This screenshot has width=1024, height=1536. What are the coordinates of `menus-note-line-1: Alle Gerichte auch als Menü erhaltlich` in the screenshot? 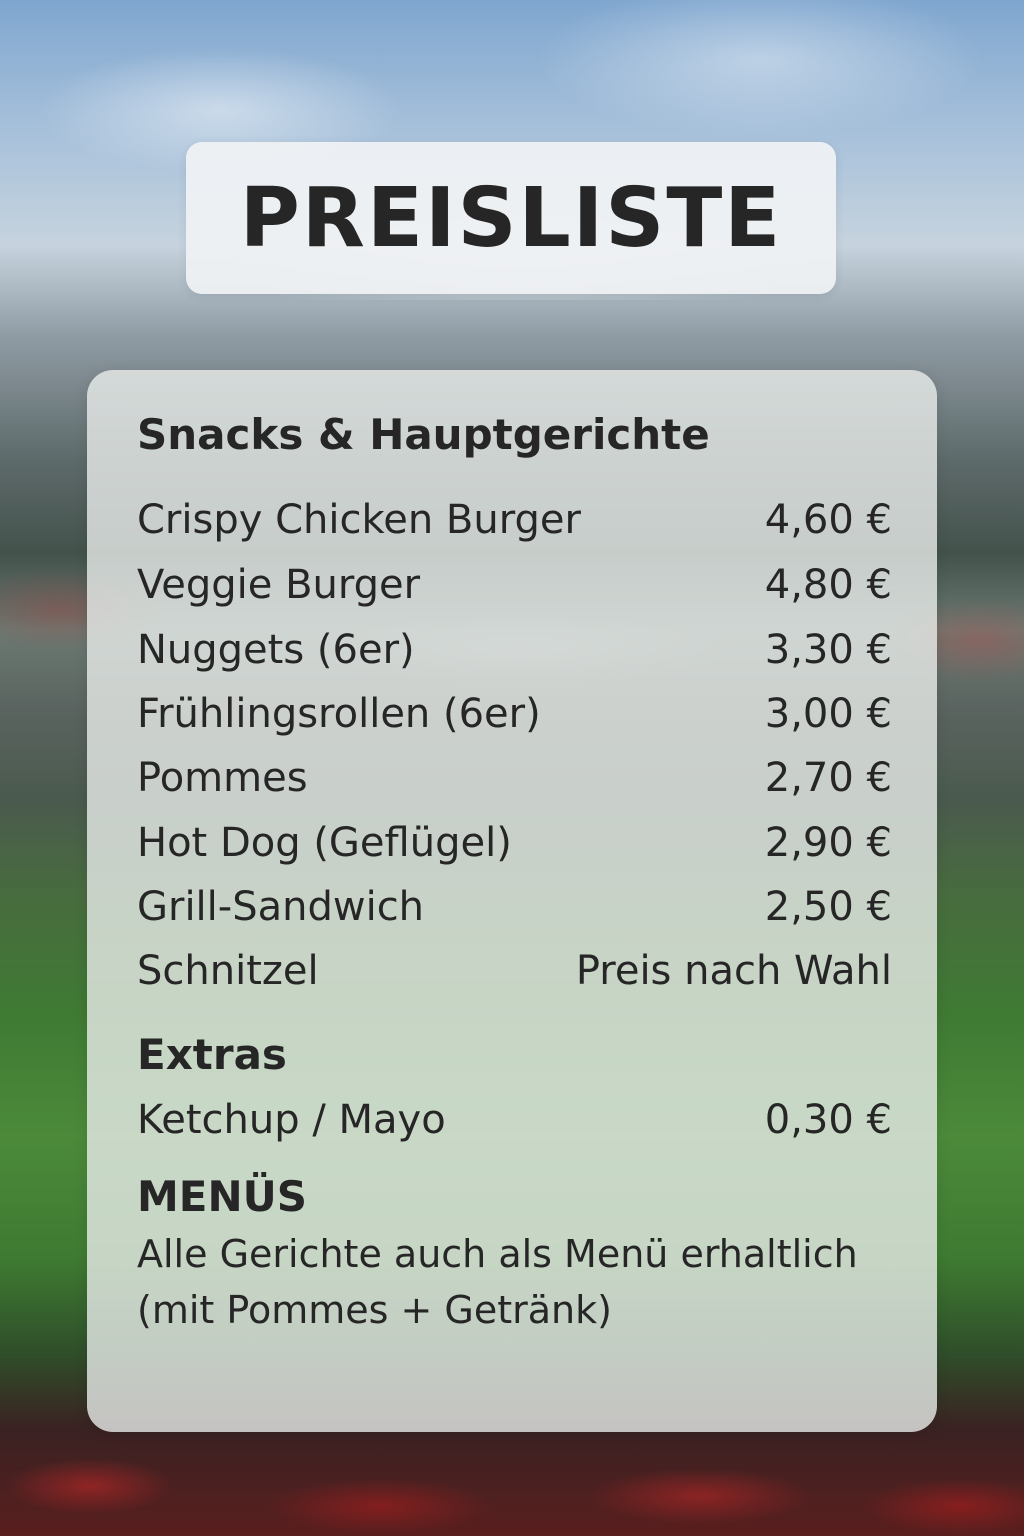 It's located at (497, 1254).